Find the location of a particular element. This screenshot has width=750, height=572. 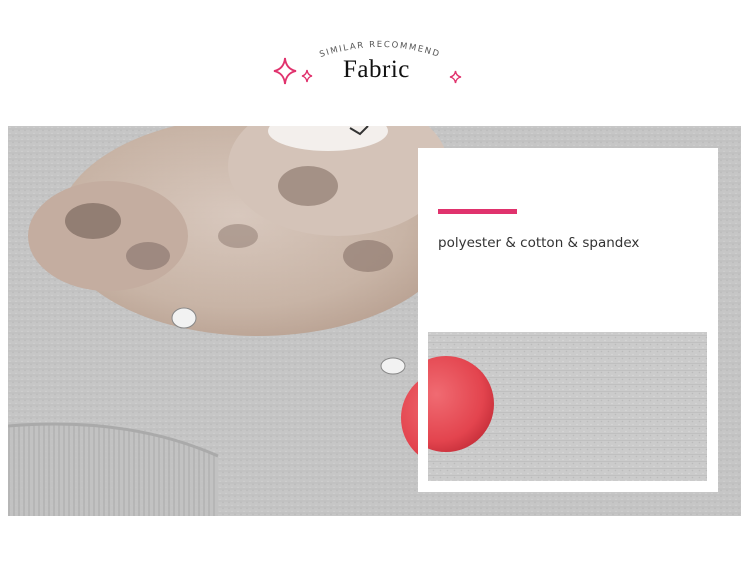

fabric-detail-photo is located at coordinates (567, 406).